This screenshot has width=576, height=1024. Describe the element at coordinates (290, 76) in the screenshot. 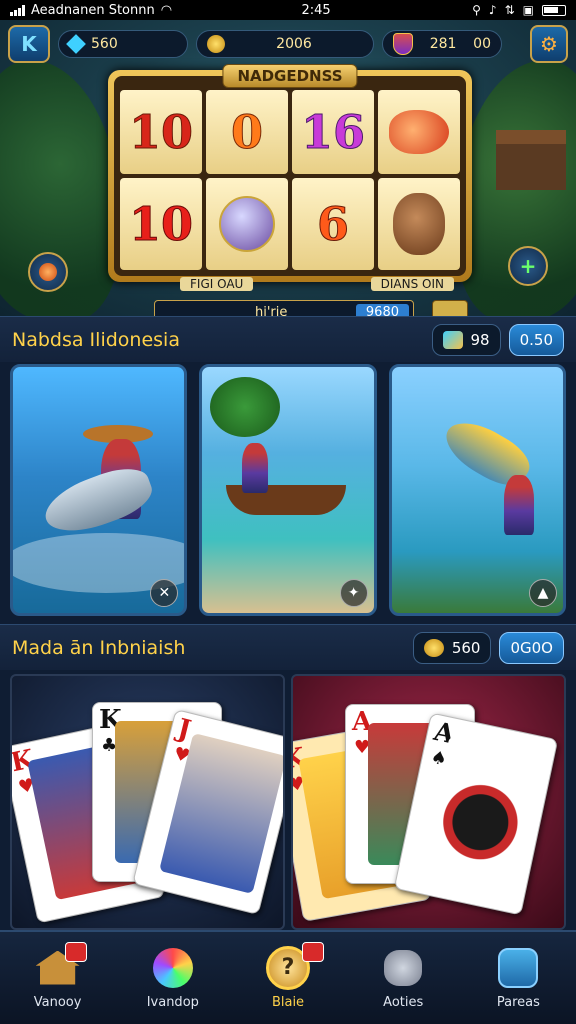

I see `slot-title: NADGEDNSS` at that location.